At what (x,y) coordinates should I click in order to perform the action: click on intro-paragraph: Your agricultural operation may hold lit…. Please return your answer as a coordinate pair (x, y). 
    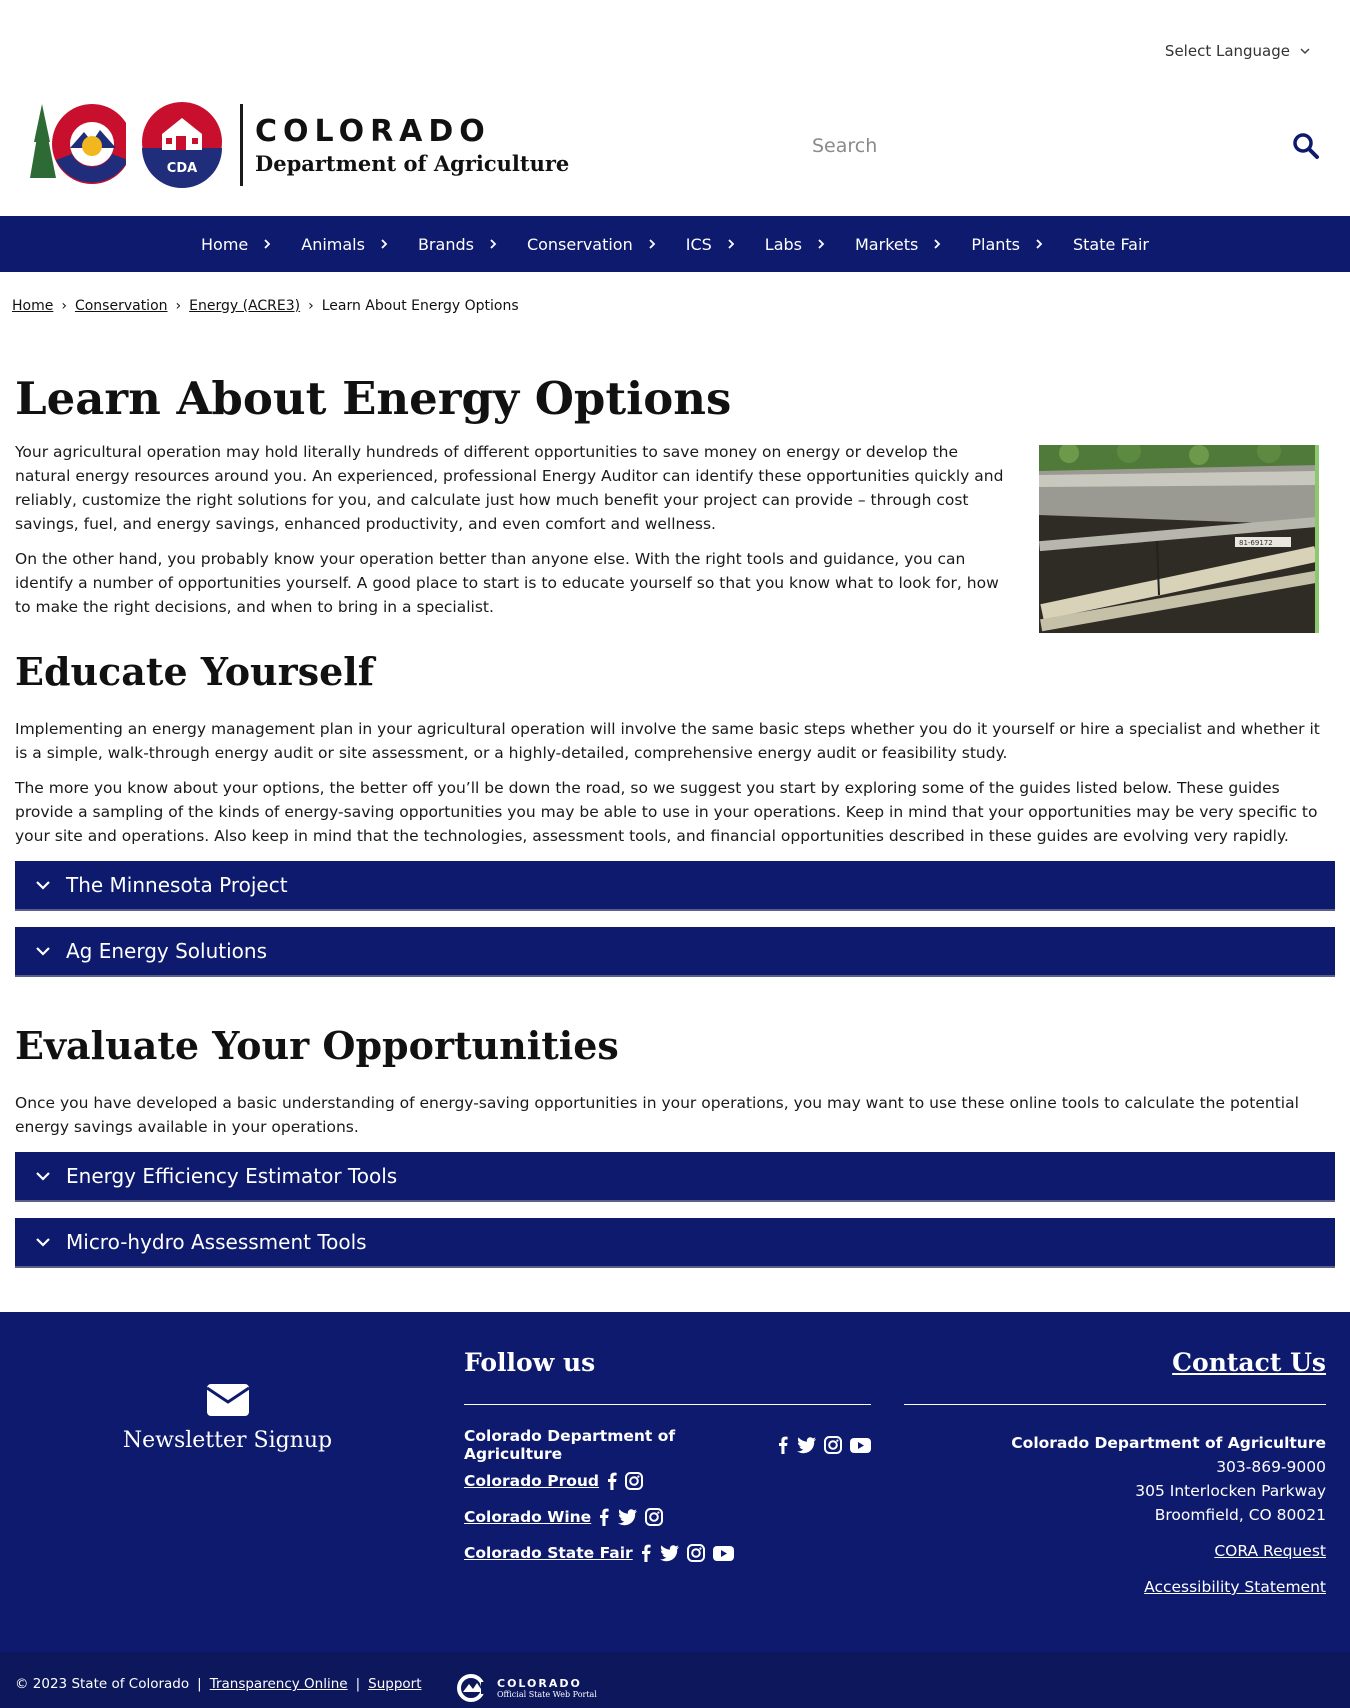
    Looking at the image, I should click on (509, 488).